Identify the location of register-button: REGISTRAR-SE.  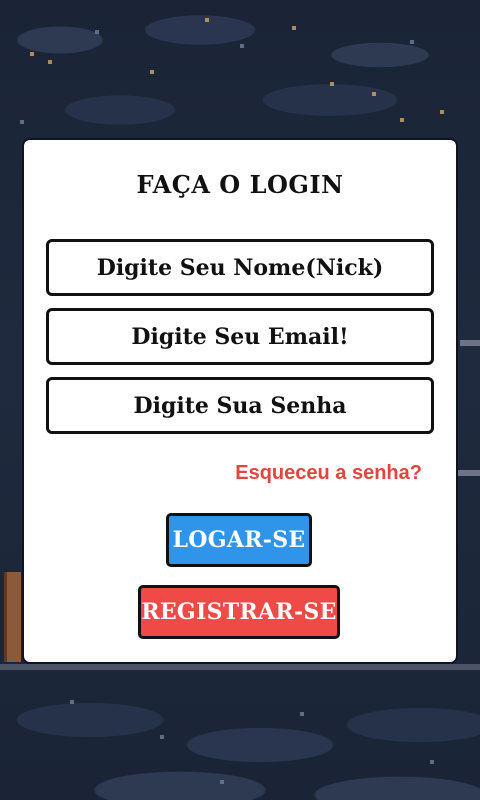
(239, 612).